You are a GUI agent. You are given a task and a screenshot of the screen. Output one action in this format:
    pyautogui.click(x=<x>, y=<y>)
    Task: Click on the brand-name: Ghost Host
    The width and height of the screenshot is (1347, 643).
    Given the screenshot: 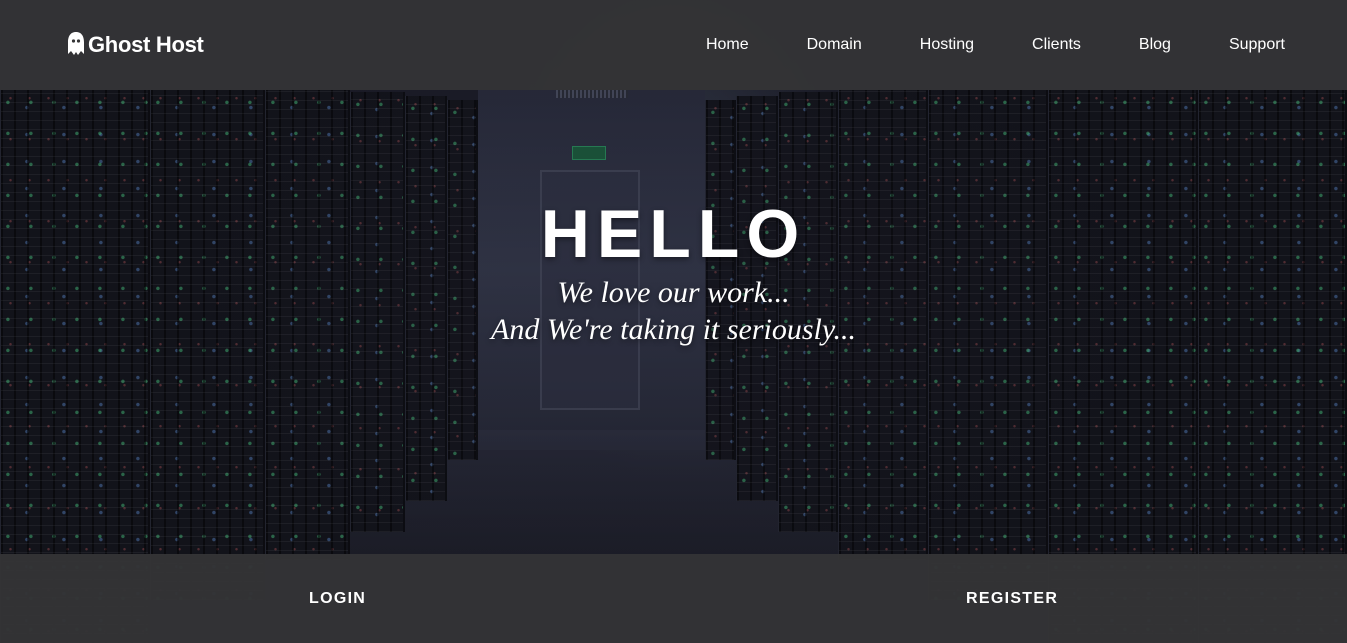 What is the action you would take?
    pyautogui.click(x=146, y=44)
    